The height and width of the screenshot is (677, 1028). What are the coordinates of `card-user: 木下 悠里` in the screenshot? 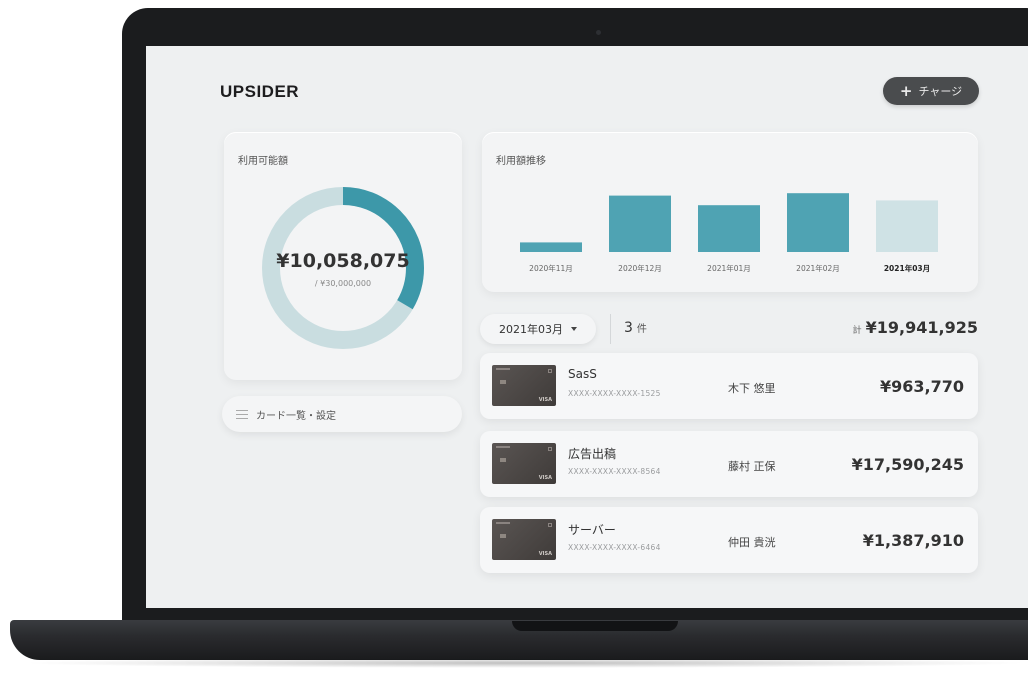 It's located at (752, 388).